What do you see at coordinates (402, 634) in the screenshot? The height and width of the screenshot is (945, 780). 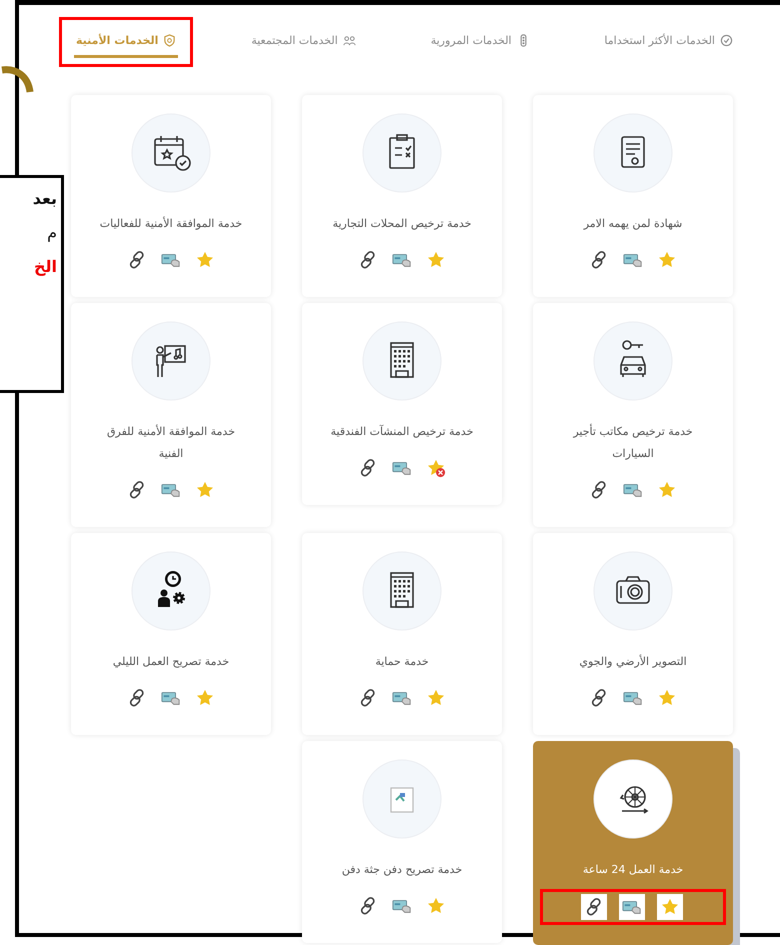 I see `service-card: خدمة حماية` at bounding box center [402, 634].